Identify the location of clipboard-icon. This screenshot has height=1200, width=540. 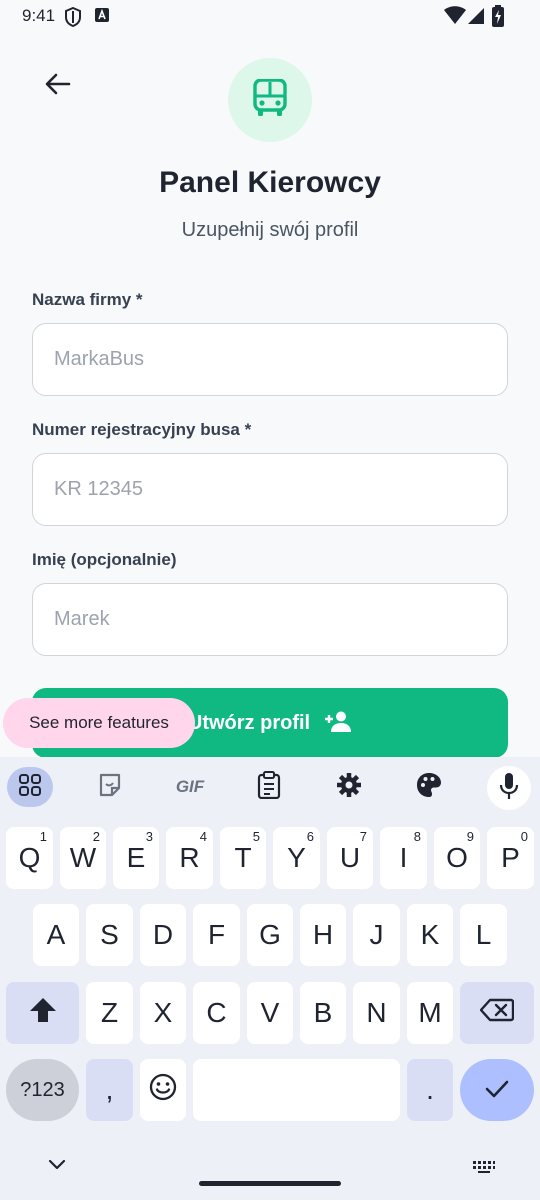
(269, 787).